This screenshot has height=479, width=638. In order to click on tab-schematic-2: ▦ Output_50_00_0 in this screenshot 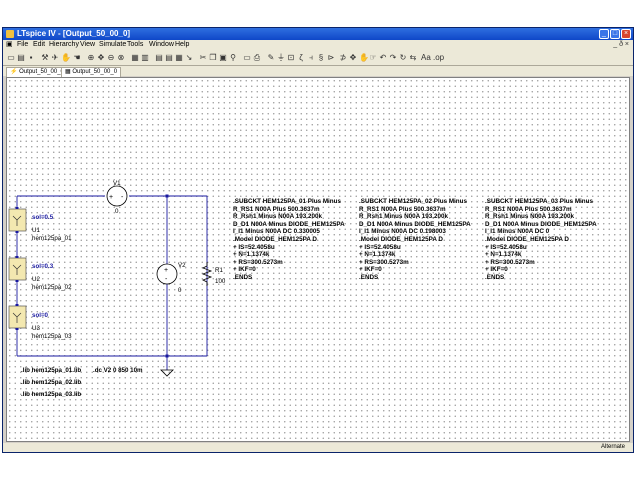, I will do `click(91, 72)`.